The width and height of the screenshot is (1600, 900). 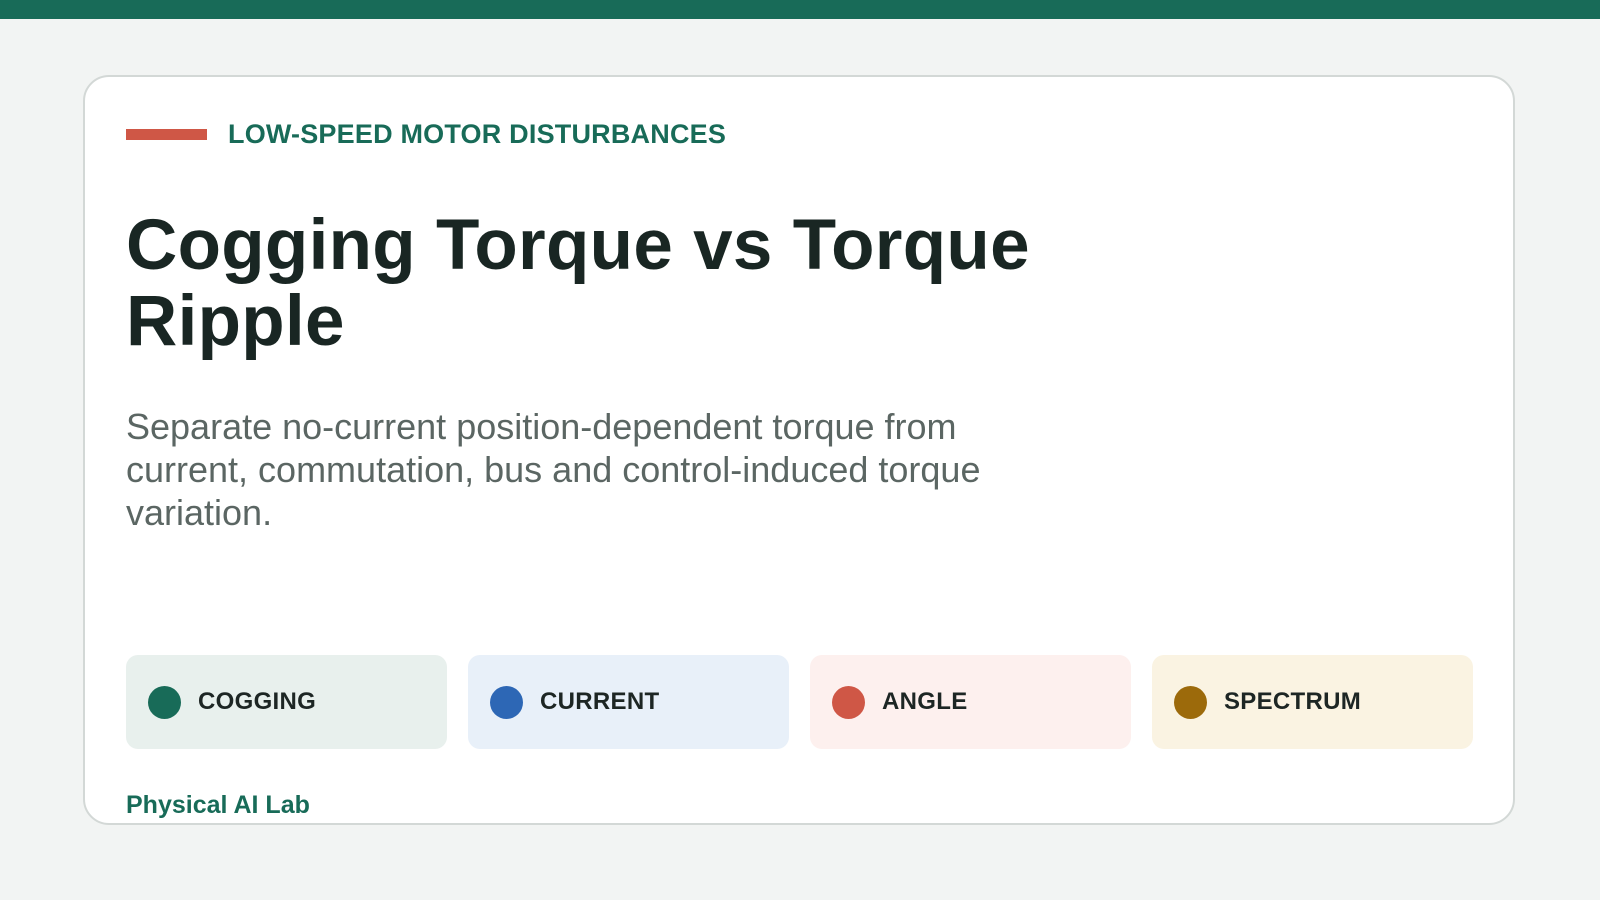 What do you see at coordinates (166, 134) in the screenshot?
I see `kicker-accent-bar` at bounding box center [166, 134].